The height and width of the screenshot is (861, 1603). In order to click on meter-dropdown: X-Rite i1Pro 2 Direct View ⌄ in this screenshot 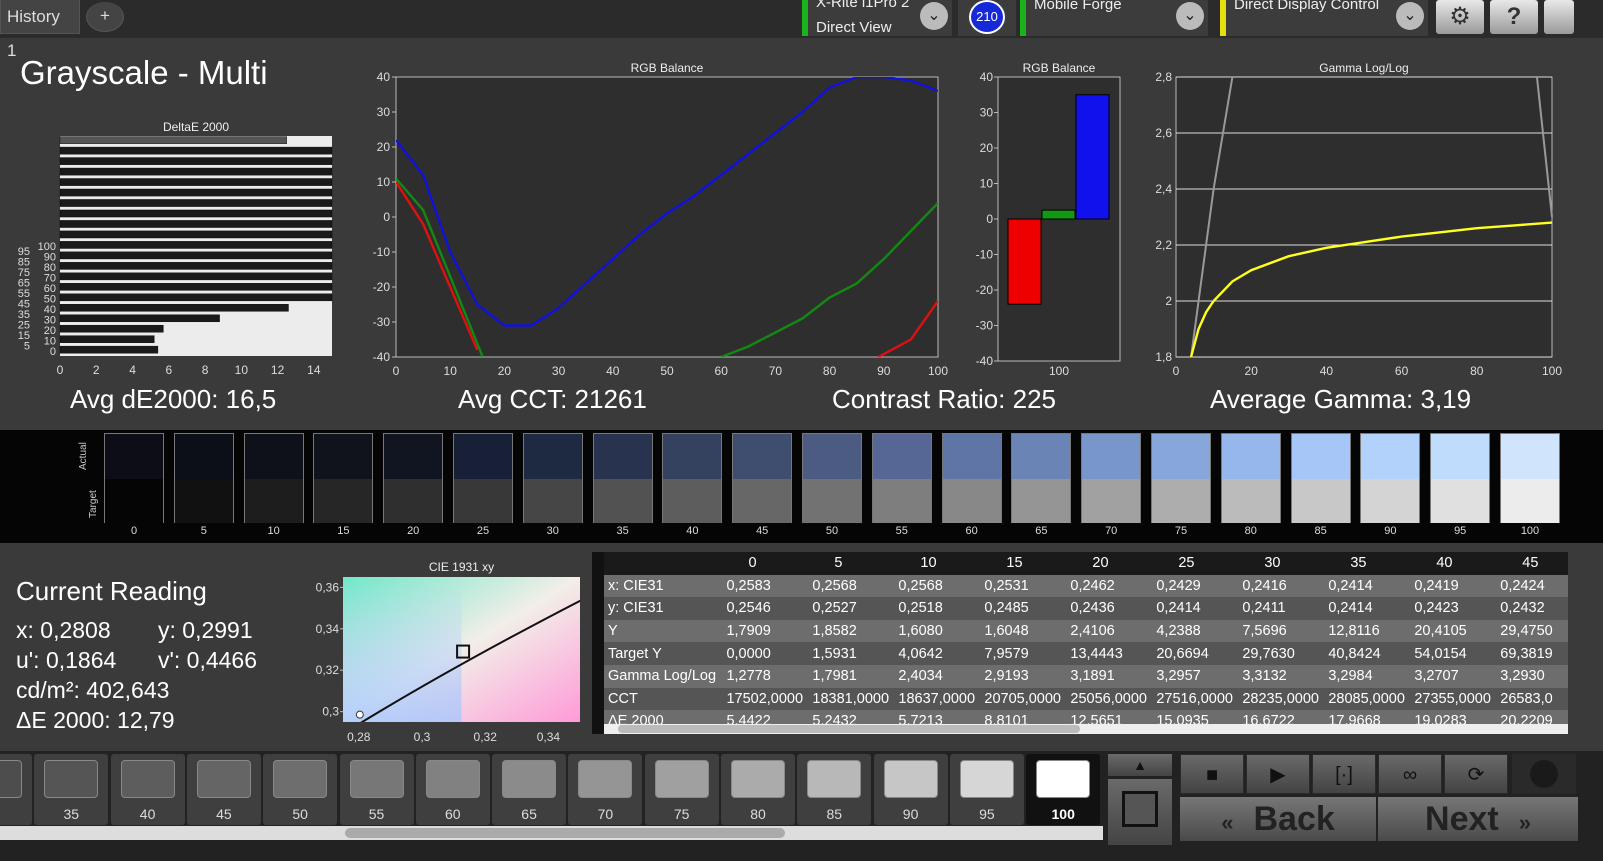, I will do `click(877, 18)`.